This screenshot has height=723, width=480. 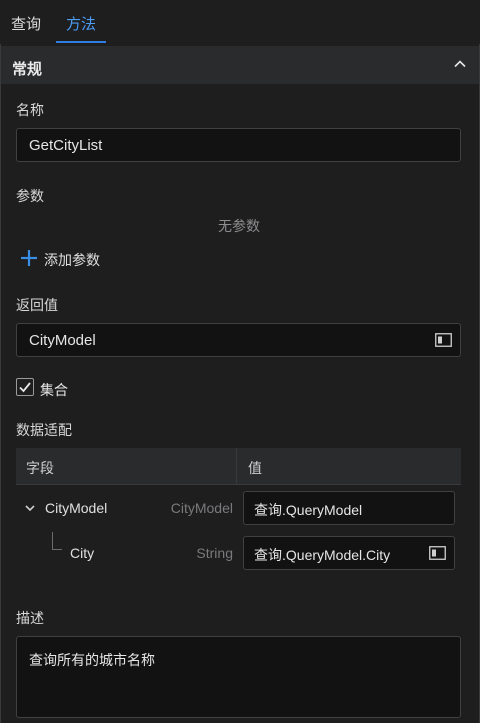 I want to click on add-param-label: 添加参数, so click(x=72, y=260).